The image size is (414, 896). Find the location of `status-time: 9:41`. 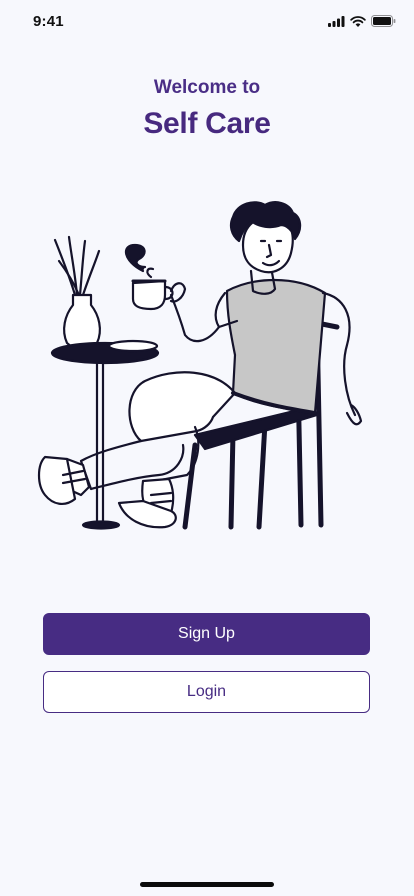

status-time: 9:41 is located at coordinates (48, 21).